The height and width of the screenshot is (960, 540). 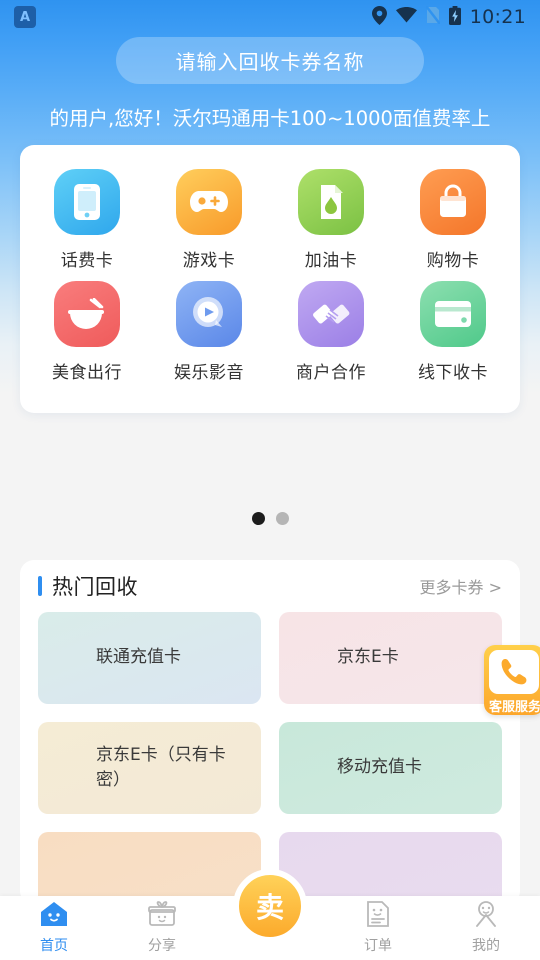 I want to click on battery-charging-icon, so click(x=454, y=17).